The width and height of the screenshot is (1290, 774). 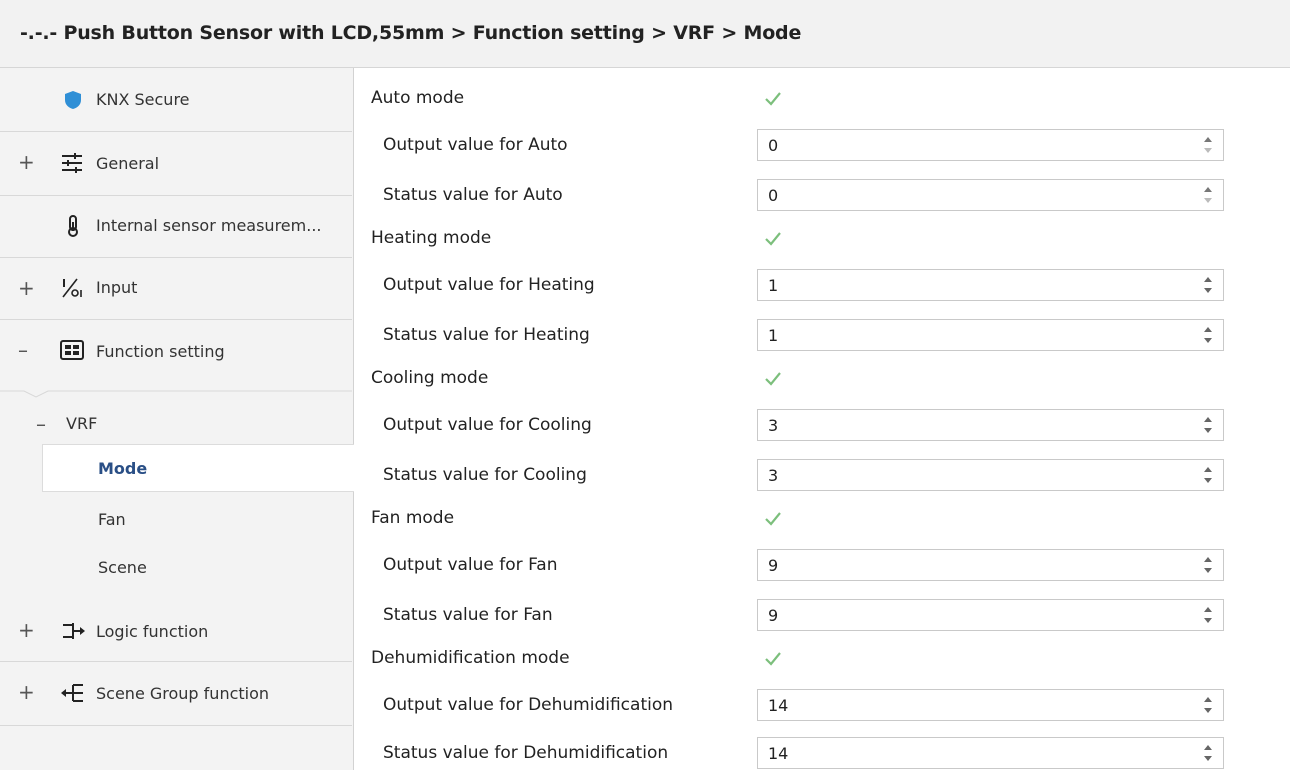 What do you see at coordinates (183, 693) in the screenshot?
I see `sidebar-item-label: Scene Group function` at bounding box center [183, 693].